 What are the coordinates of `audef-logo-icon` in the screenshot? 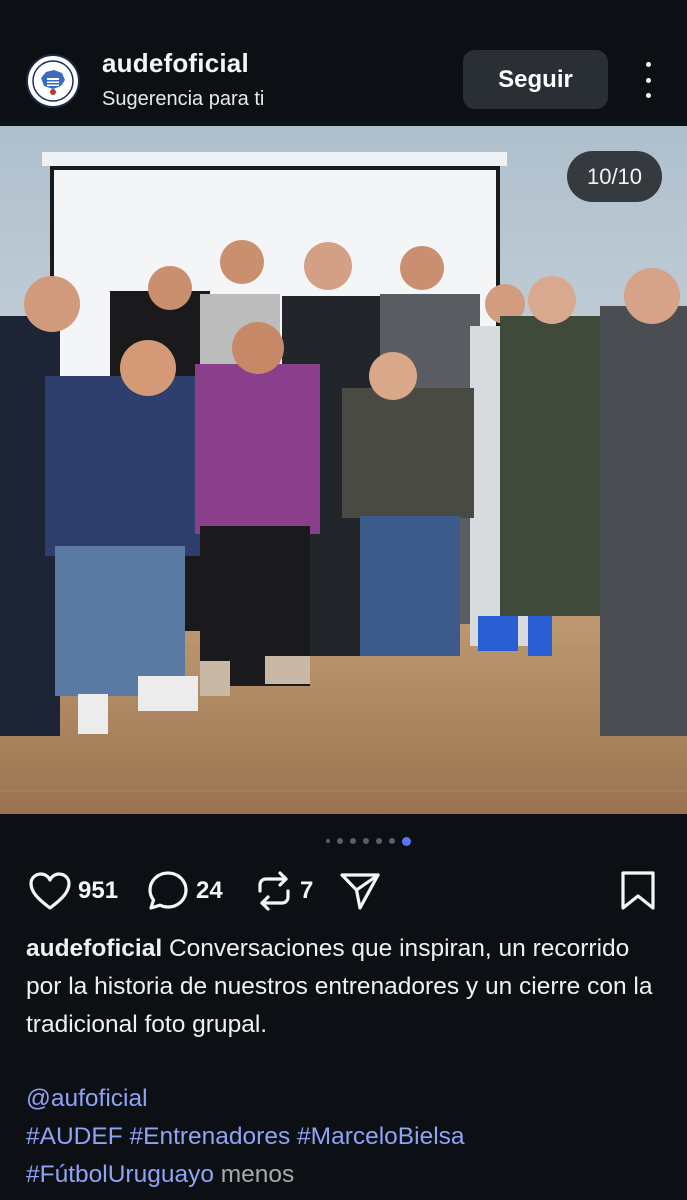 It's located at (53, 81).